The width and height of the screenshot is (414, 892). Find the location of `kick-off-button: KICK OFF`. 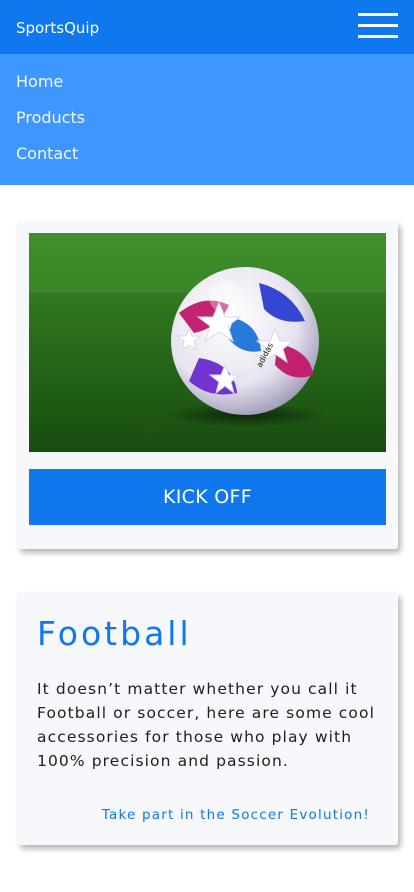

kick-off-button: KICK OFF is located at coordinates (207, 497).